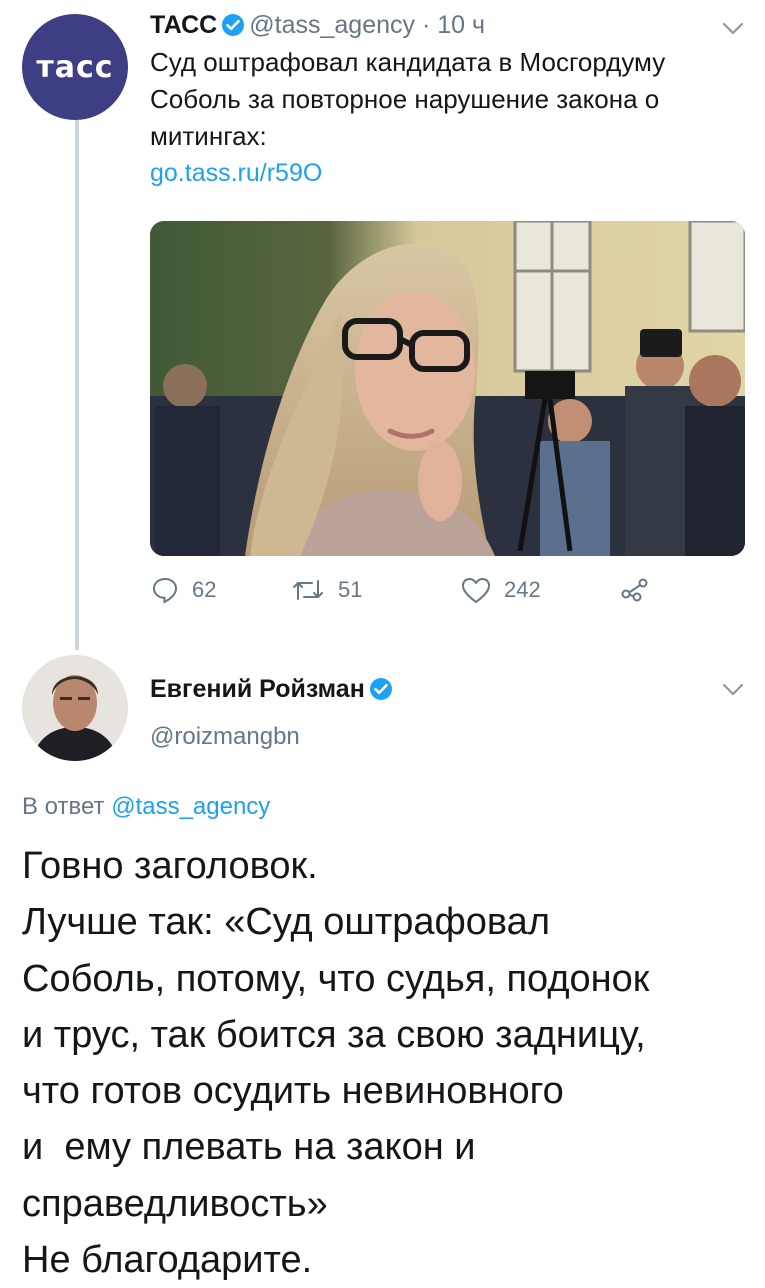  What do you see at coordinates (332, 25) in the screenshot?
I see `tweet1-handle: @tass_agency` at bounding box center [332, 25].